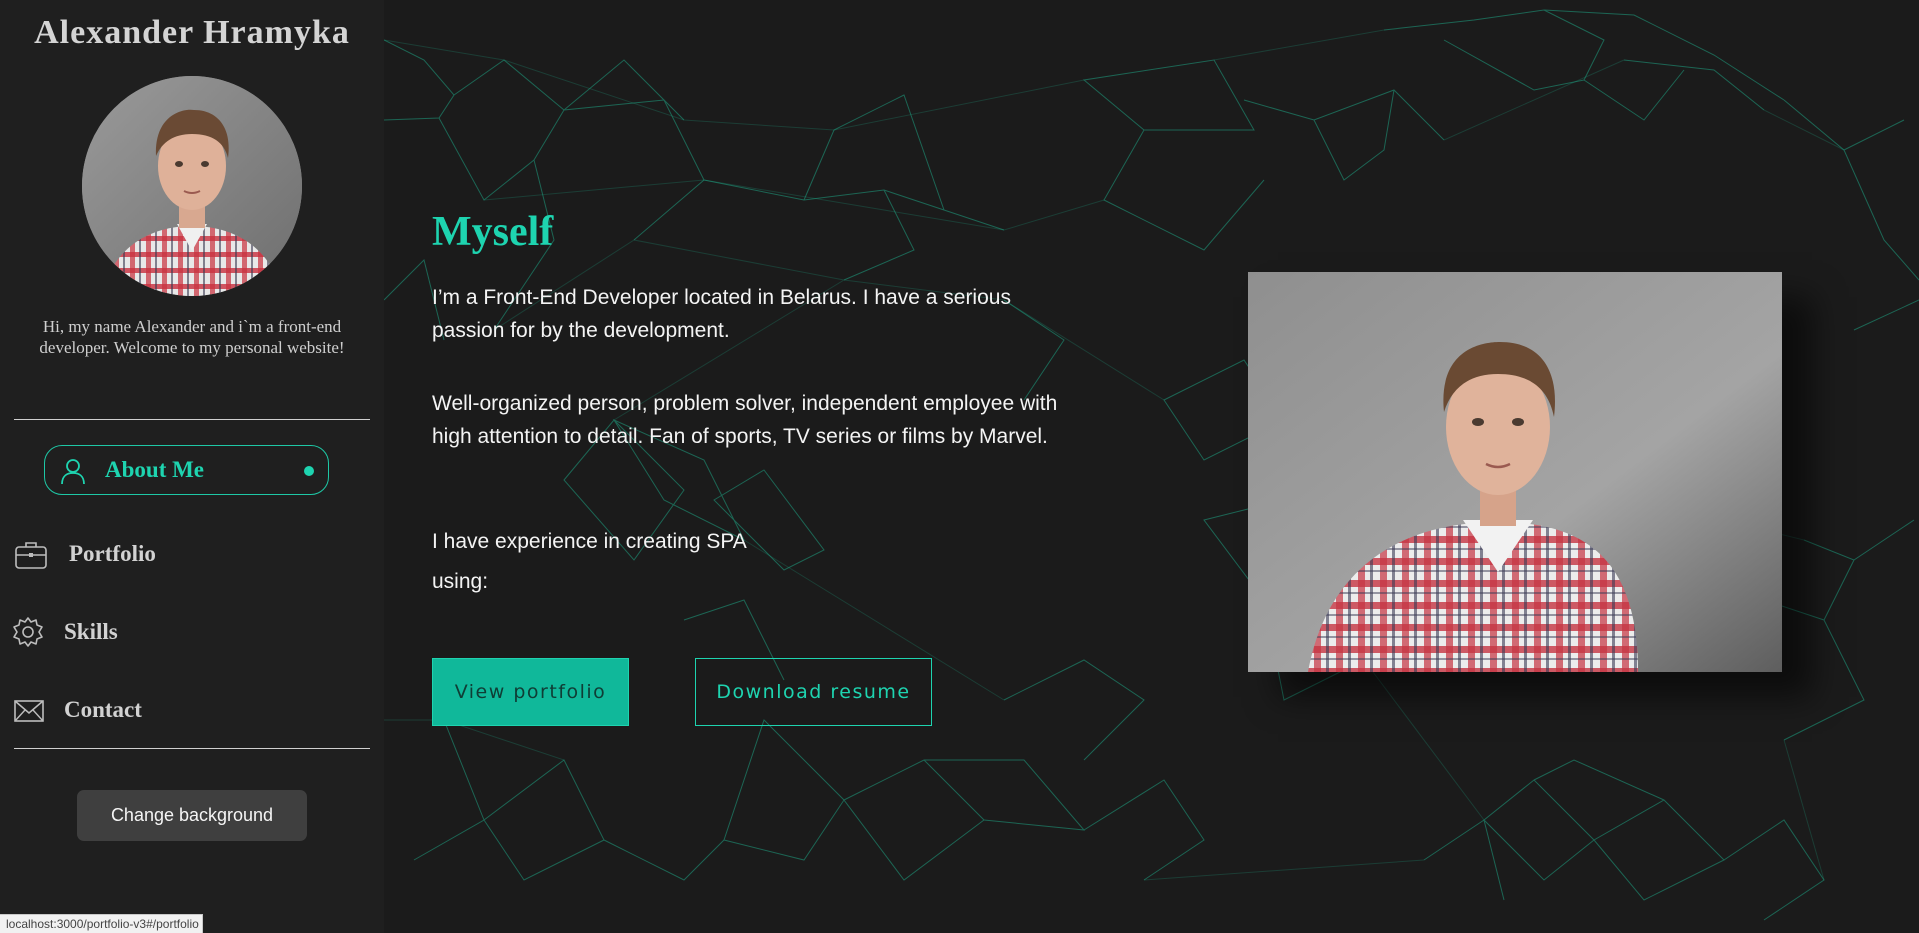 The width and height of the screenshot is (1919, 933). What do you see at coordinates (112, 553) in the screenshot?
I see `nav-label-portfolio: Portfolio` at bounding box center [112, 553].